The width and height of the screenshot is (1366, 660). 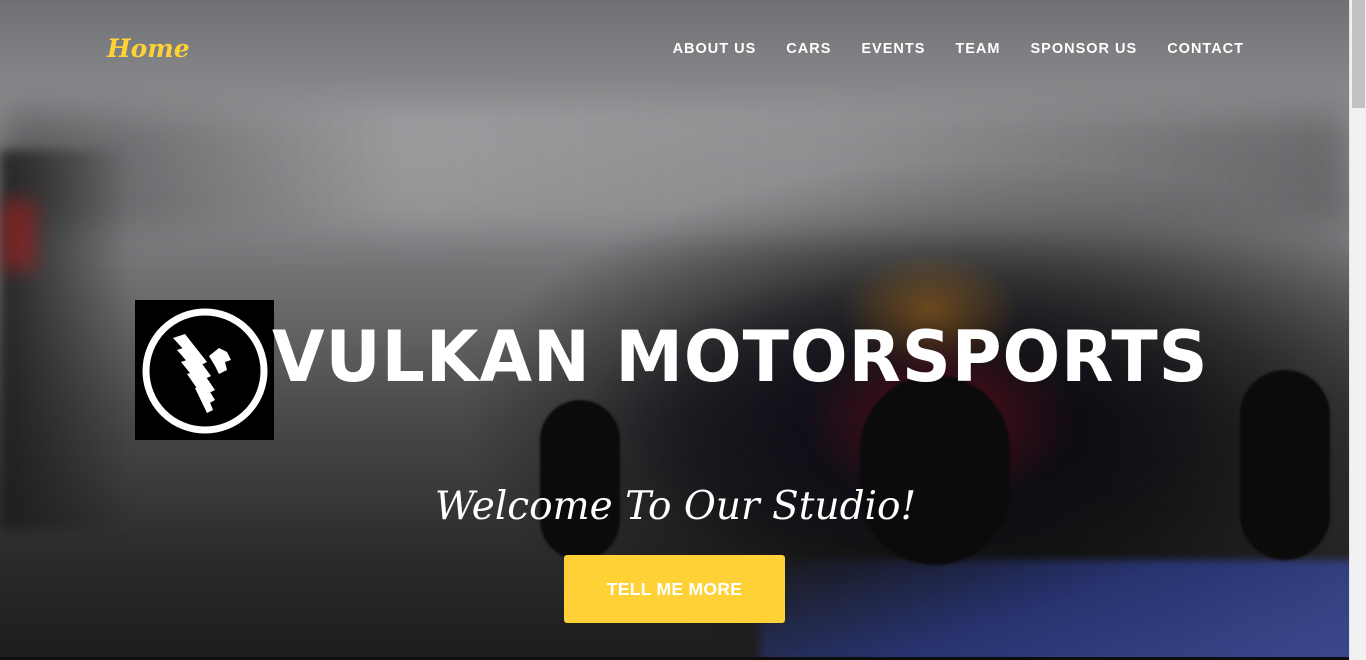 I want to click on hero-lead-text: Welcome To Our Studio!, so click(x=674, y=506).